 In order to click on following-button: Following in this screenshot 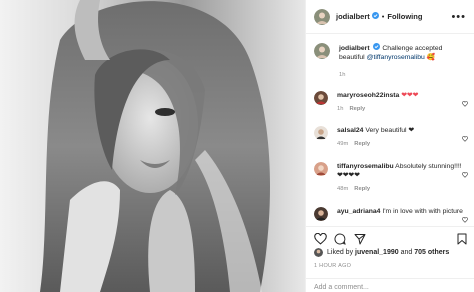, I will do `click(404, 16)`.